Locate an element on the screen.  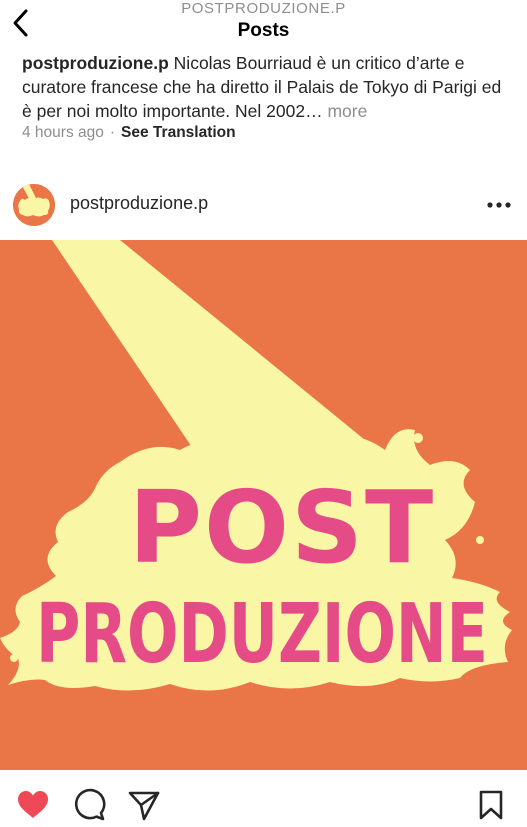
top-nav-bar: POSTPRODUZIONE.P Posts is located at coordinates (263, 23).